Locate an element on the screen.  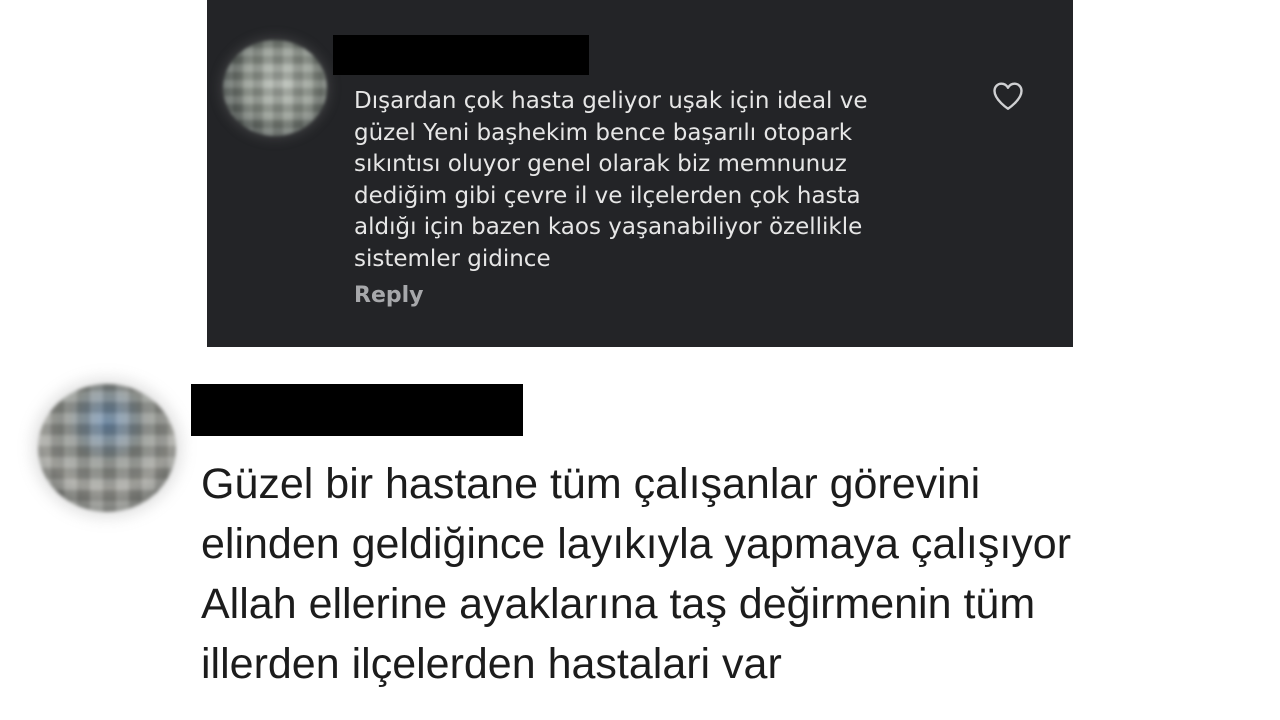
heart-icon is located at coordinates (1008, 96).